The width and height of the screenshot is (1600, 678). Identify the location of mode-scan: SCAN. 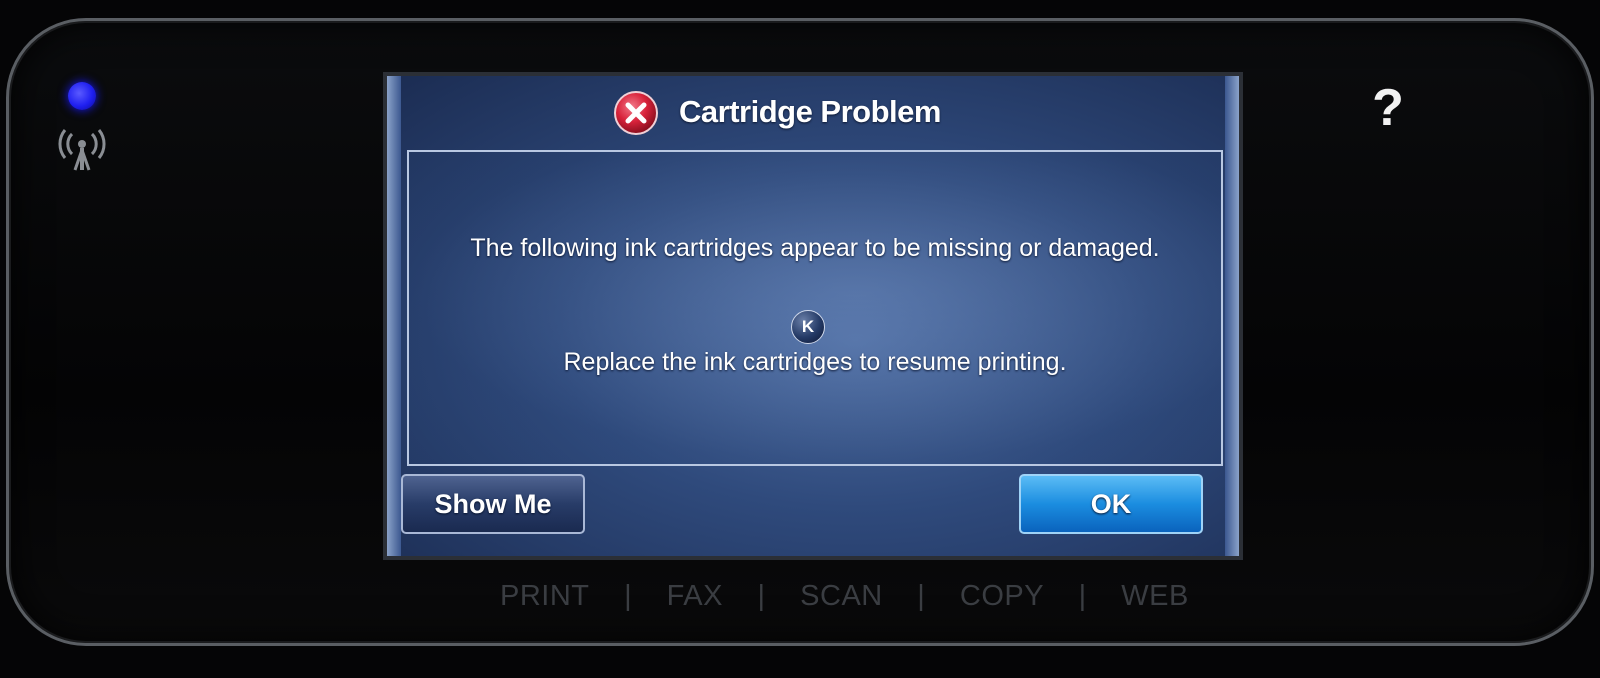
(841, 596).